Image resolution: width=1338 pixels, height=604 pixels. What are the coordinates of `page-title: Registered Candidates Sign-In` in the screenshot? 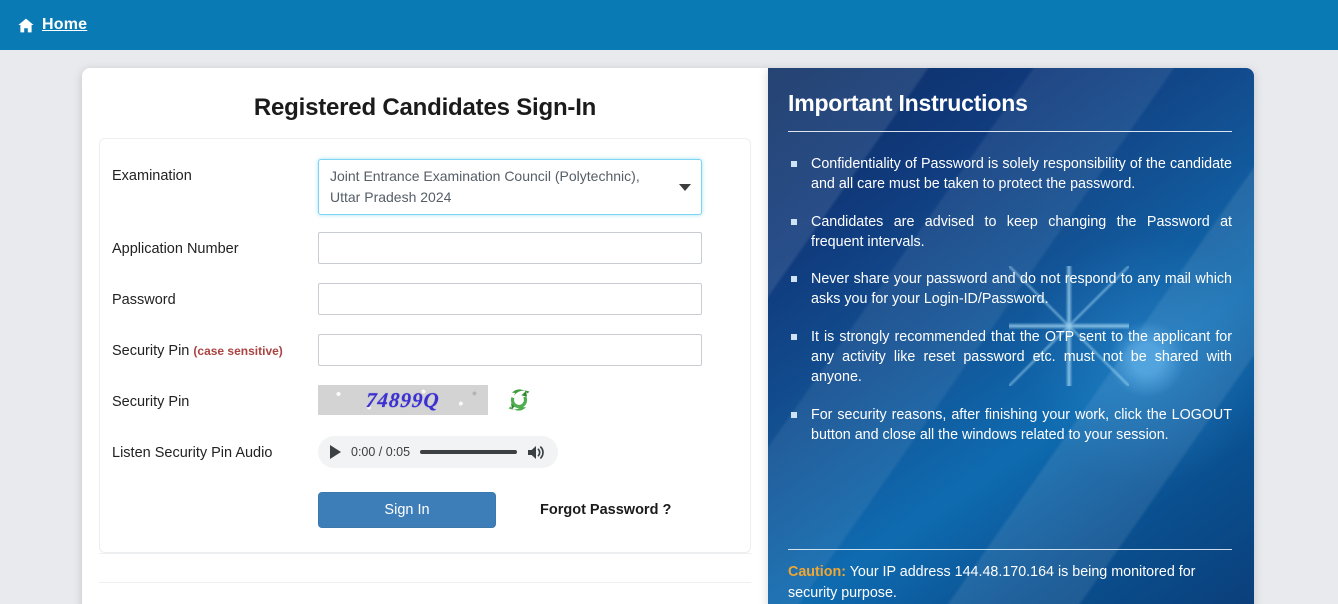 It's located at (425, 107).